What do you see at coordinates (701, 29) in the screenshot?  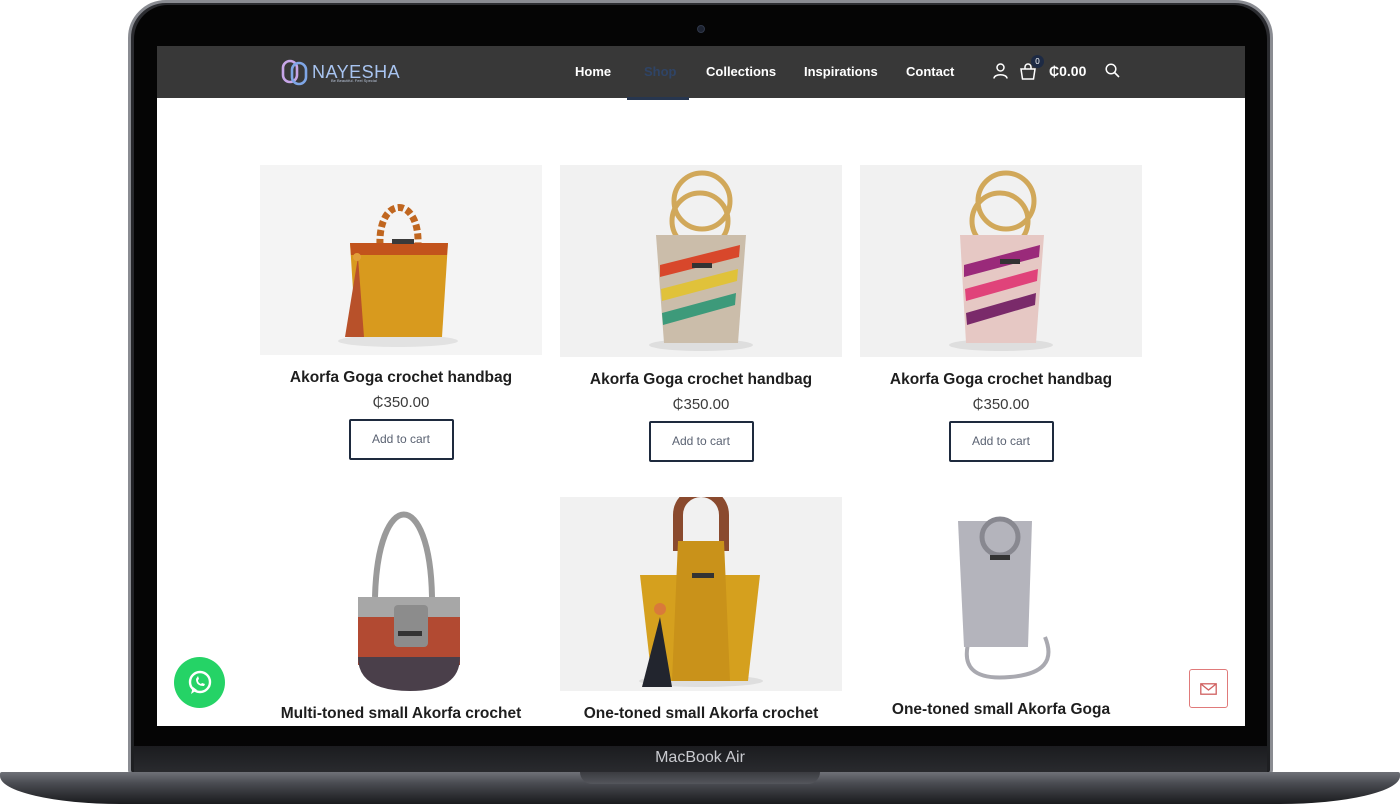 I see `camera-dot` at bounding box center [701, 29].